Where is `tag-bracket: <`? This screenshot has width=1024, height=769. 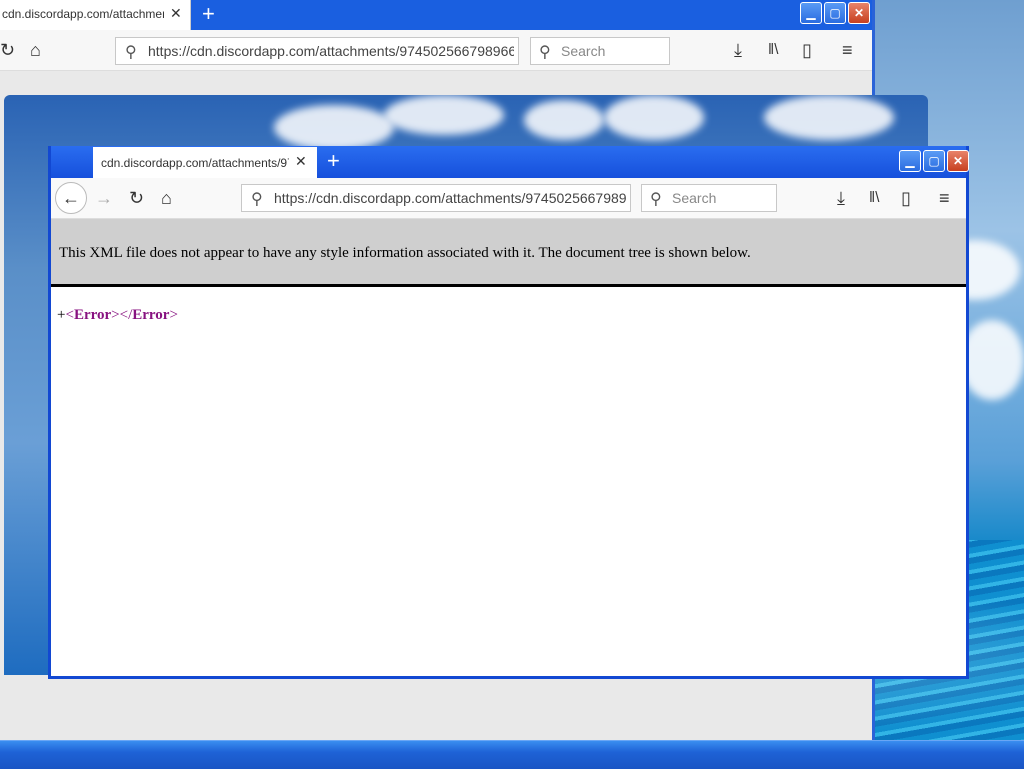
tag-bracket: < is located at coordinates (69, 315).